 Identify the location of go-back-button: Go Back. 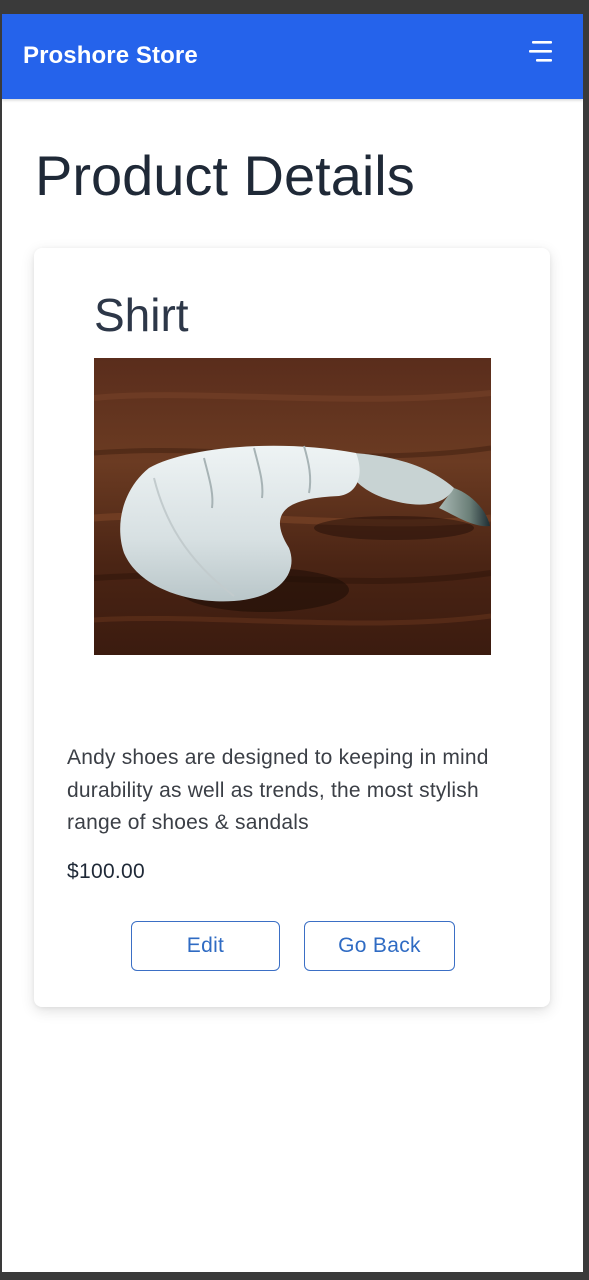
(379, 946).